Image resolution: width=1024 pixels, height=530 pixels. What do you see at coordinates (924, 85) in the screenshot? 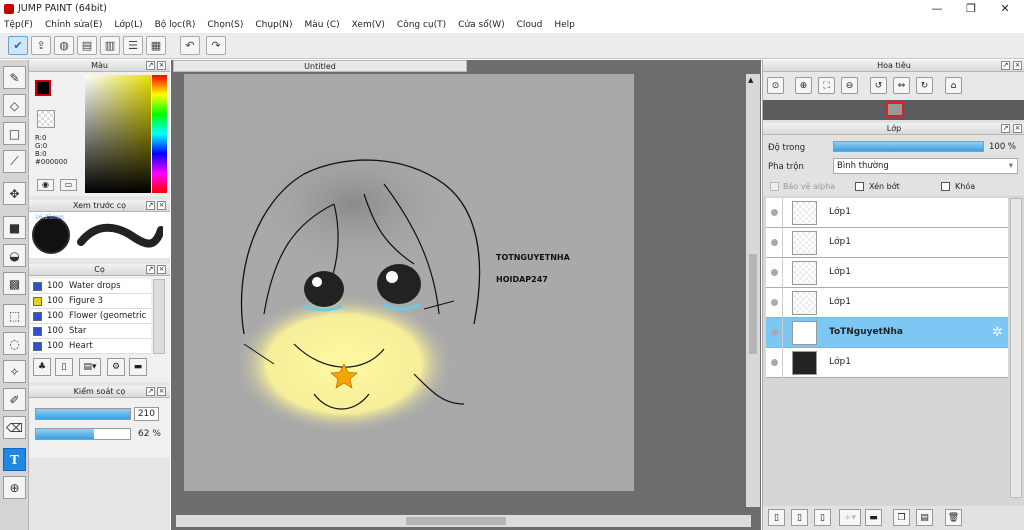
I see `rotate-right-icon: ↻` at bounding box center [924, 85].